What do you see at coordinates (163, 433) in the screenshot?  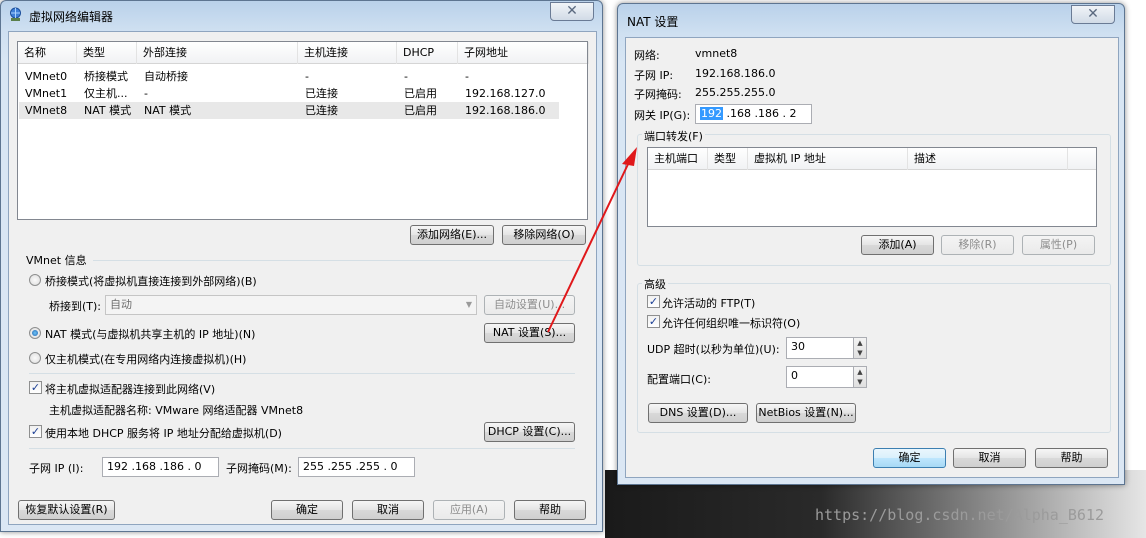 I see `use-dhcp-label: 使用本地 DHCP 服务将 IP 地址分配给虚拟机(D)` at bounding box center [163, 433].